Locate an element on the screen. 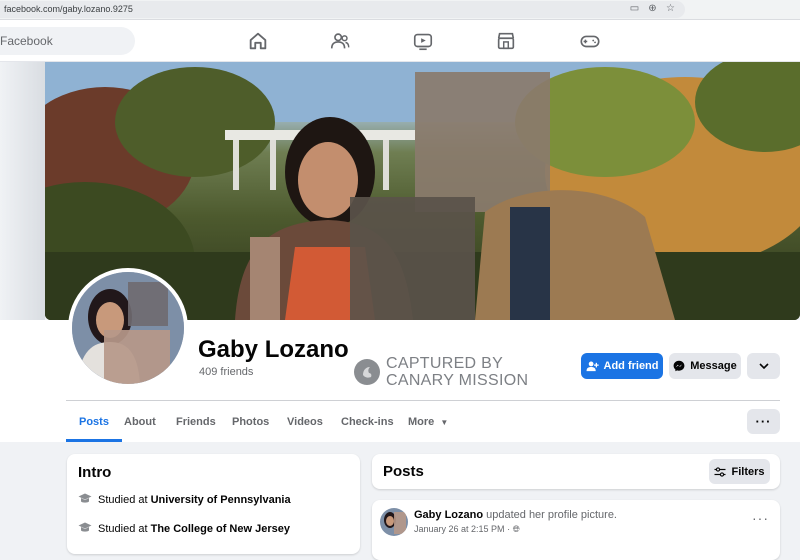  tab-posts: Posts is located at coordinates (94, 422).